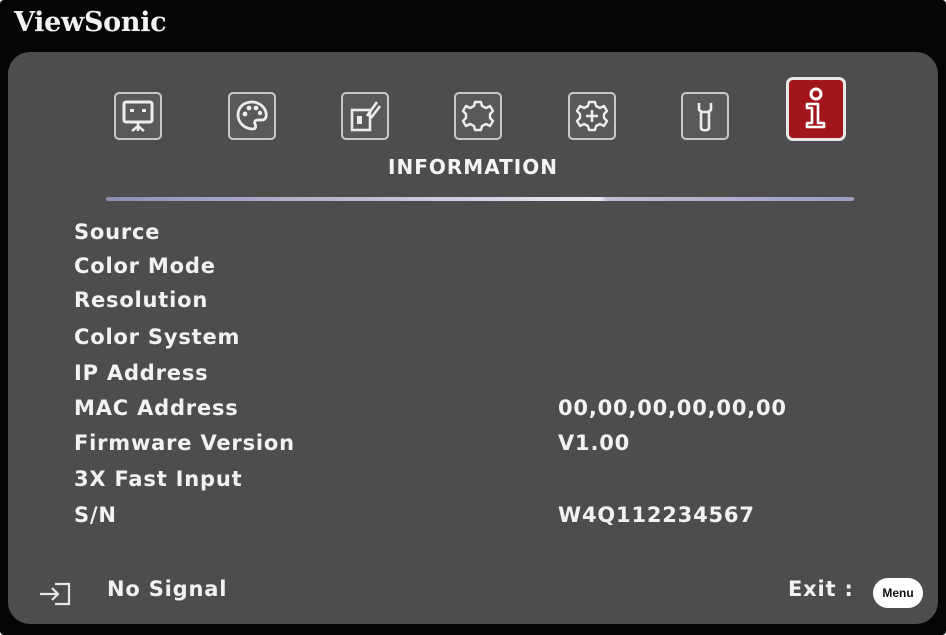 Image resolution: width=946 pixels, height=635 pixels. I want to click on info-value: V1.00, so click(594, 443).